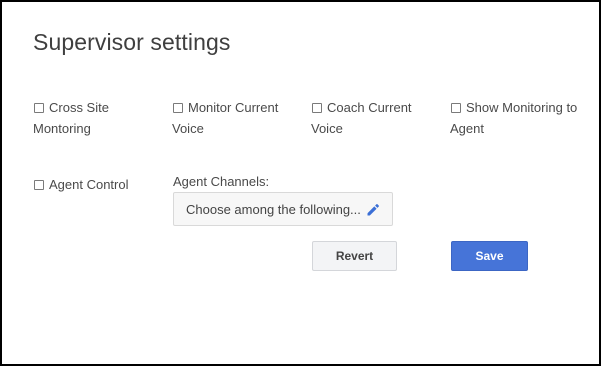  I want to click on checkbox-monitor-current-voice: Monitor Current Voice, so click(237, 118).